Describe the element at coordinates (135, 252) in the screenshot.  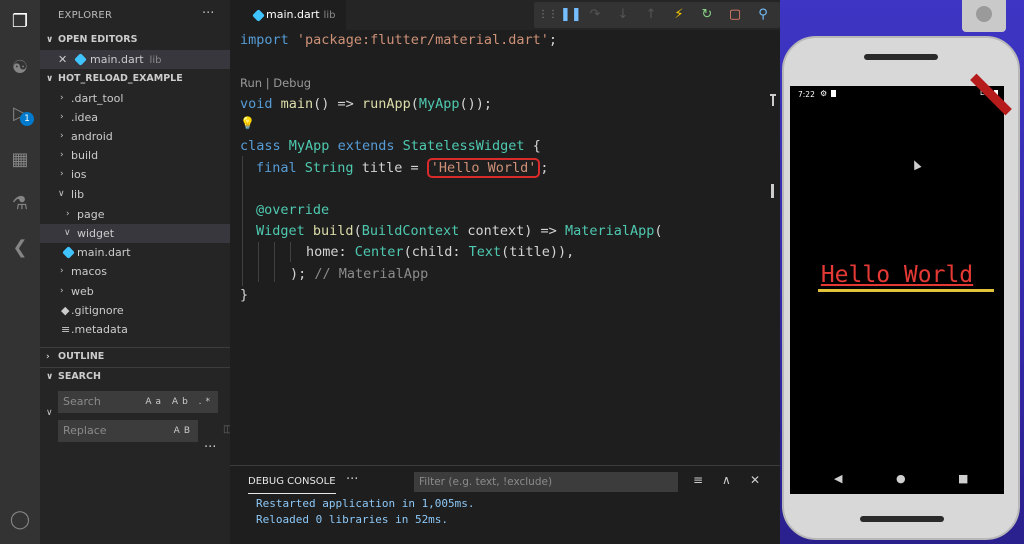
I see `tree-item-main-dart: main.dart` at that location.